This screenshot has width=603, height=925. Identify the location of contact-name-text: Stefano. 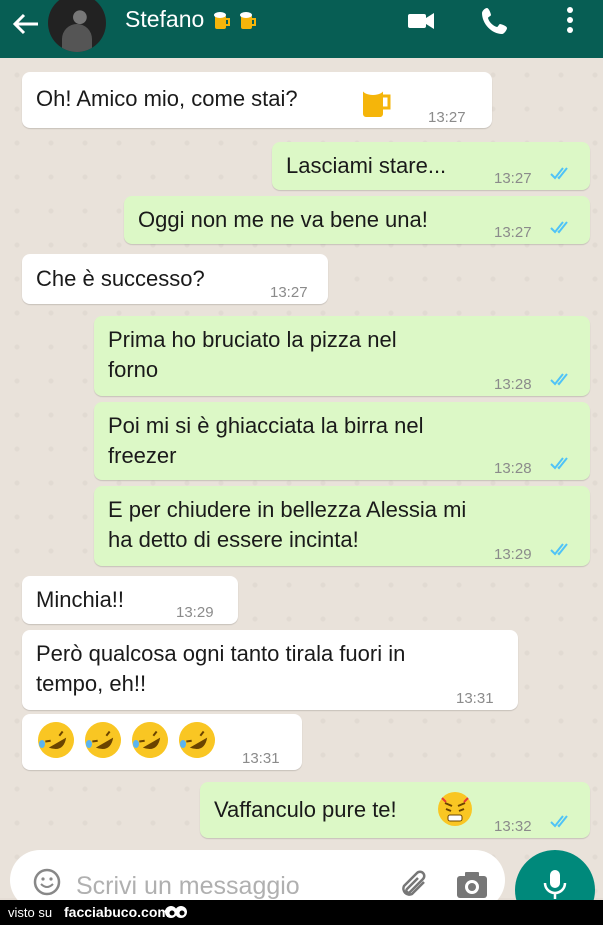
(165, 19).